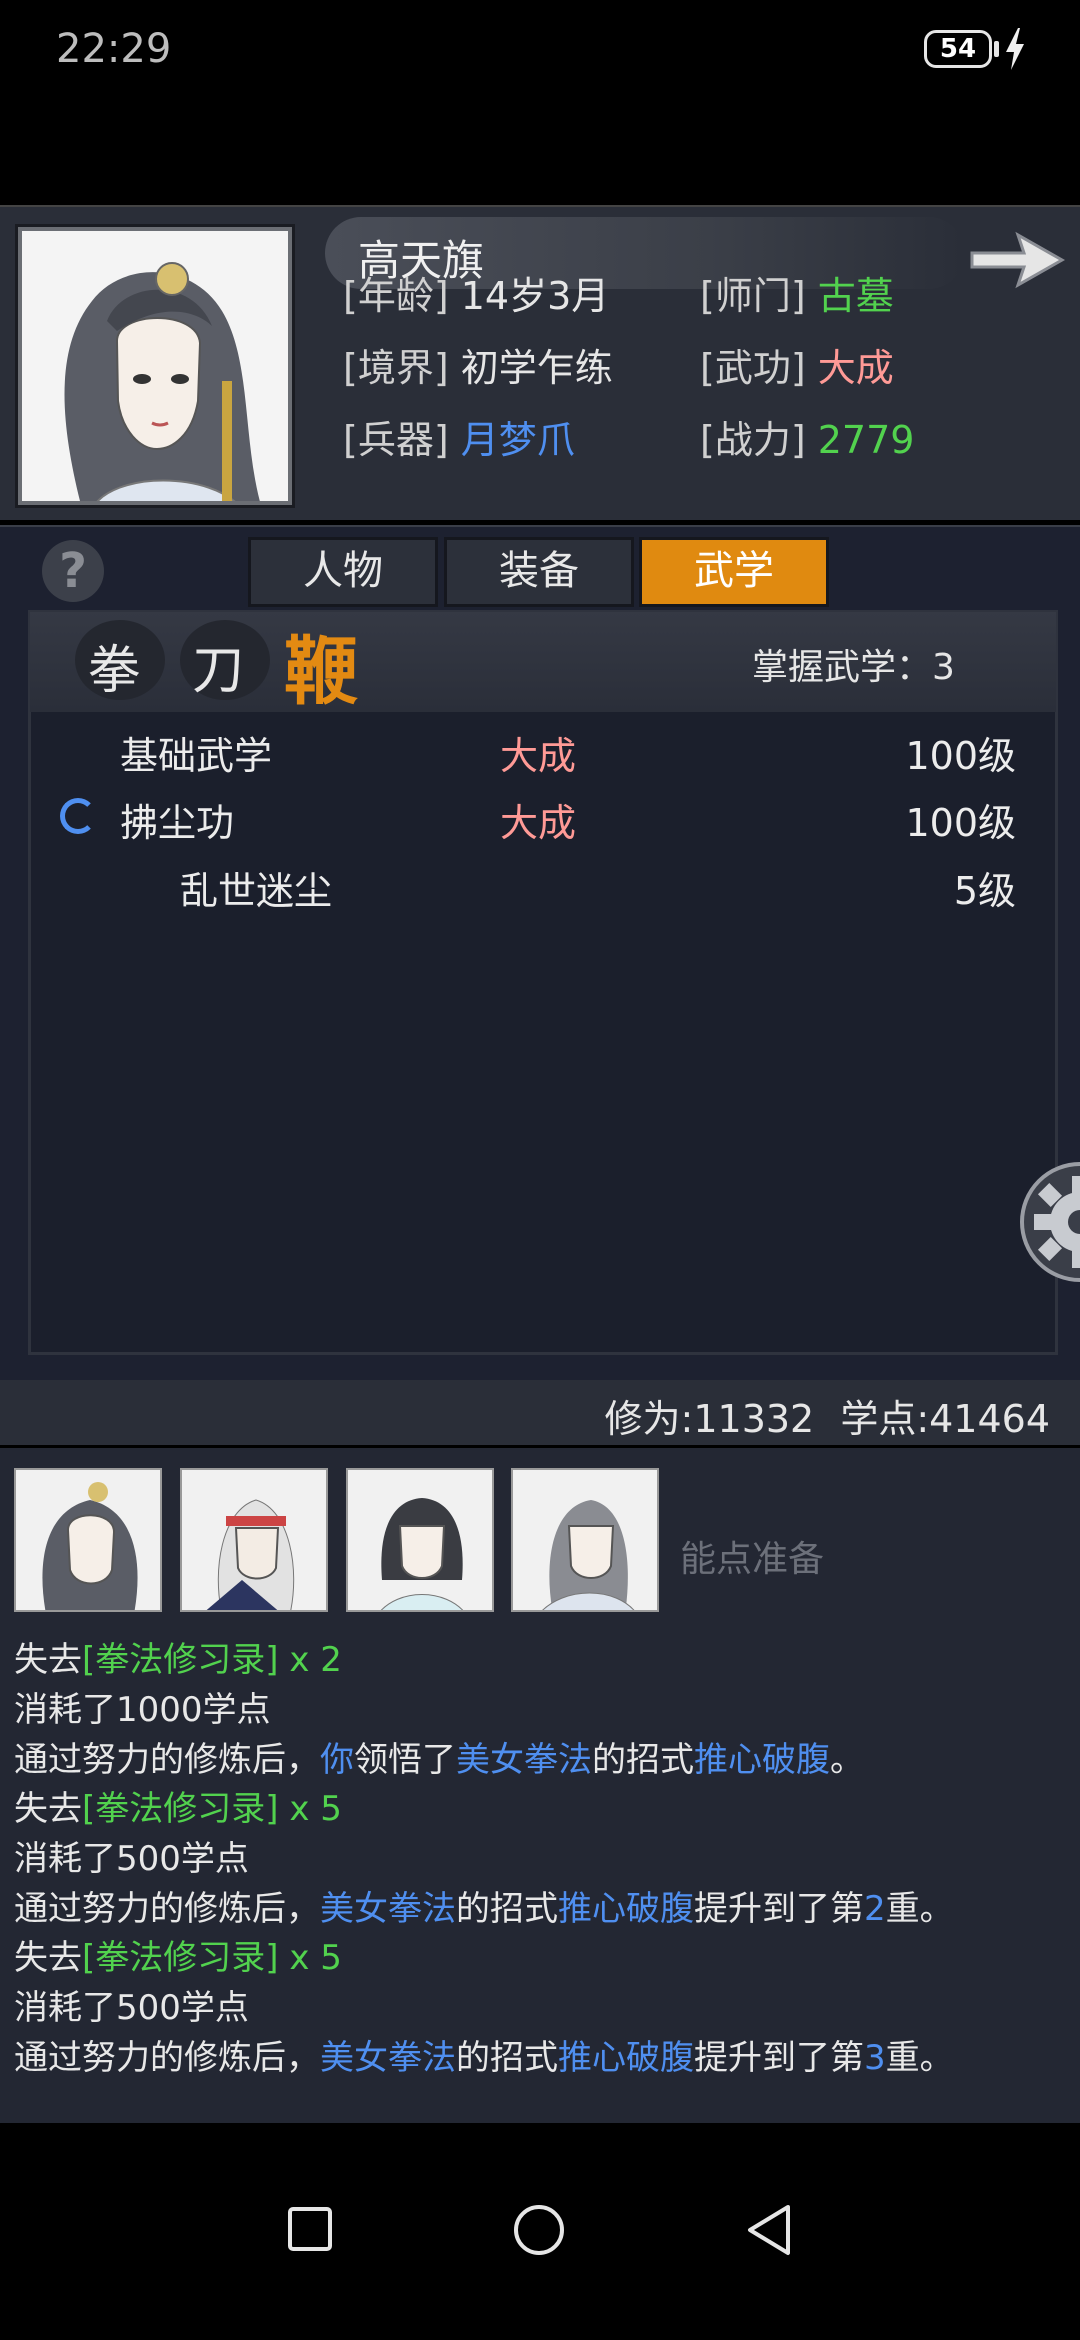  I want to click on age-value: 14岁3月, so click(535, 296).